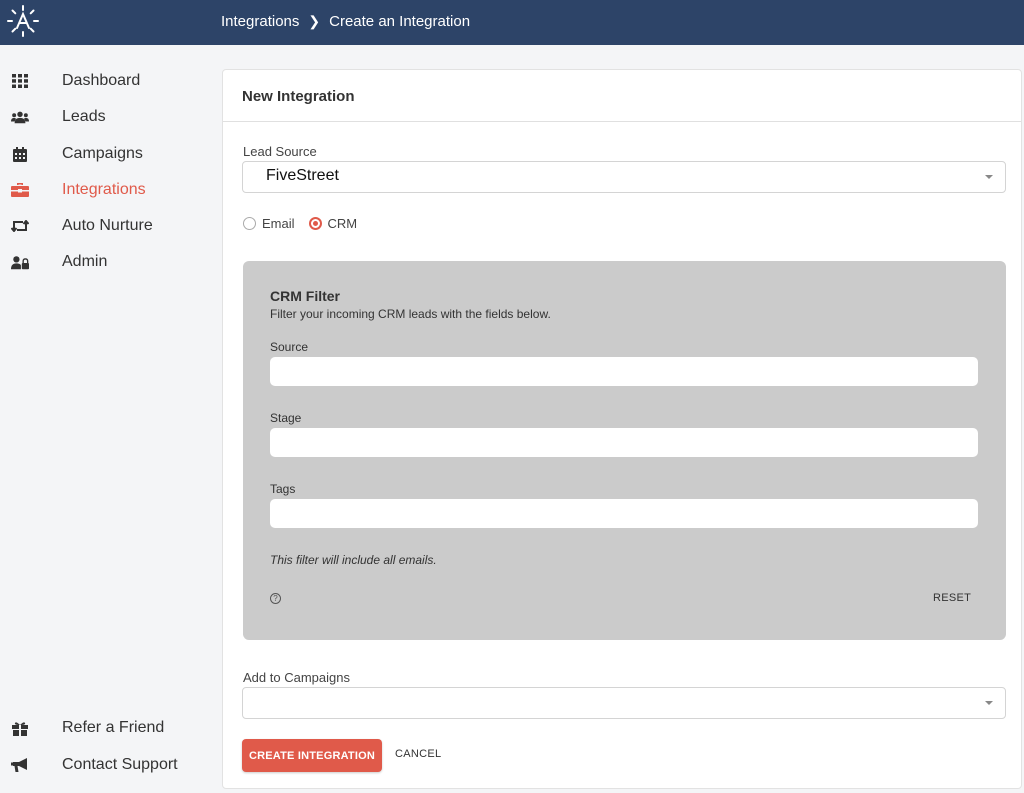 The width and height of the screenshot is (1024, 793). What do you see at coordinates (418, 754) in the screenshot?
I see `cancel-button: CANCEL` at bounding box center [418, 754].